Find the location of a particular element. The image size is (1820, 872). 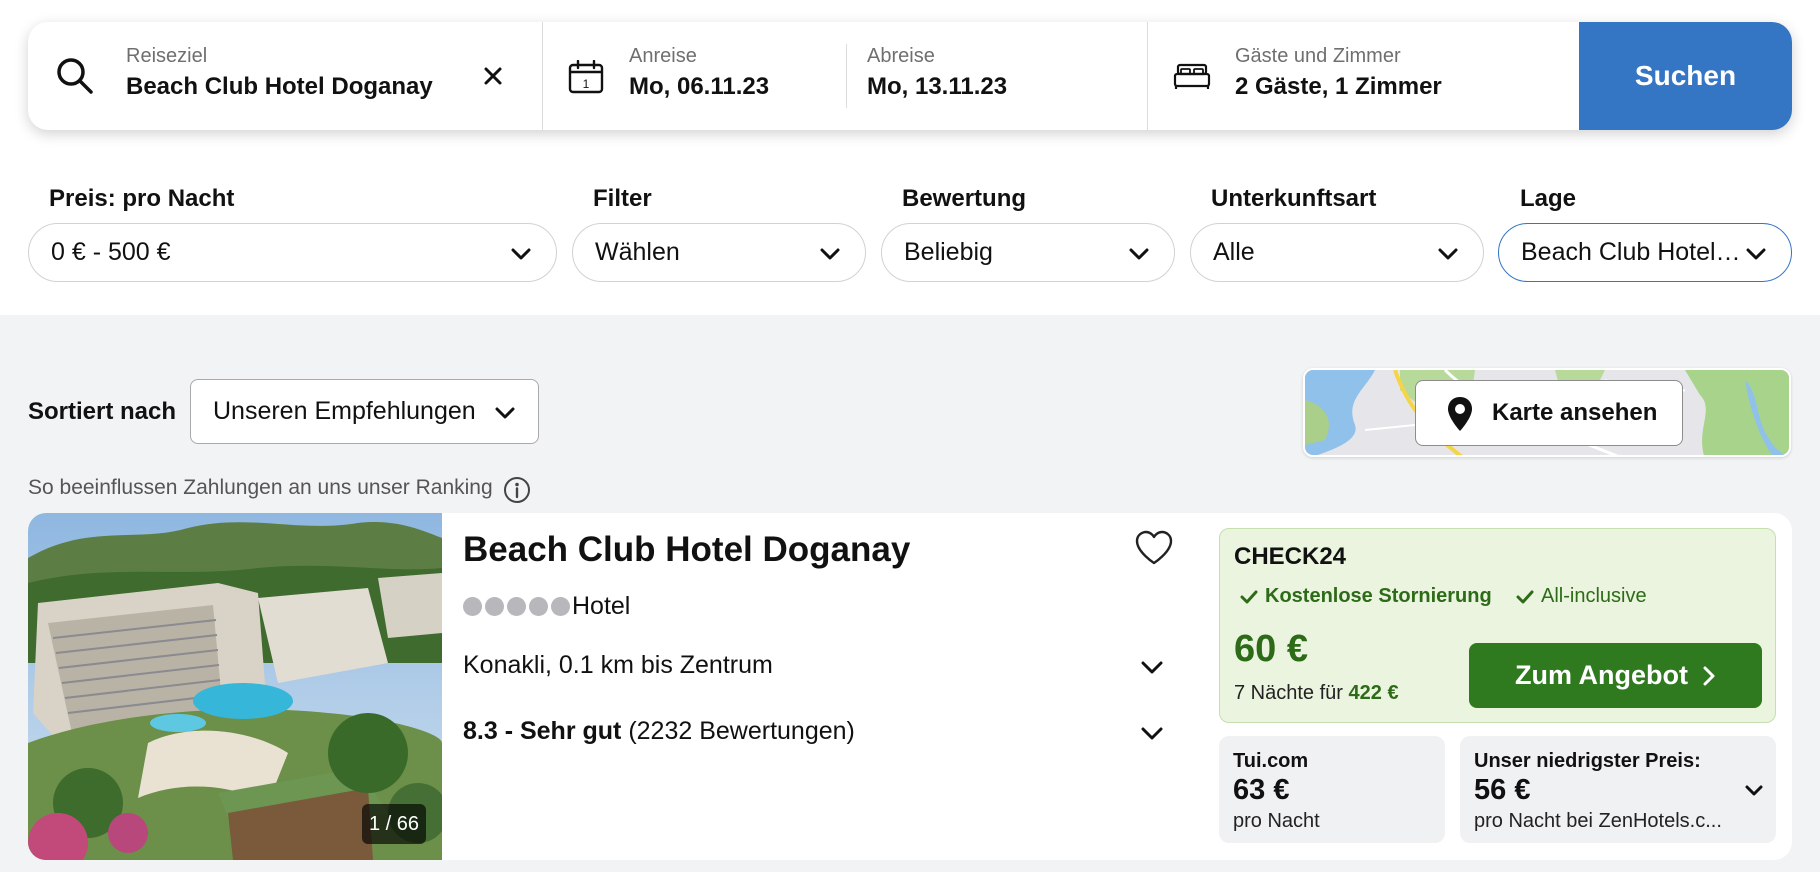

bed-icon is located at coordinates (1192, 78).